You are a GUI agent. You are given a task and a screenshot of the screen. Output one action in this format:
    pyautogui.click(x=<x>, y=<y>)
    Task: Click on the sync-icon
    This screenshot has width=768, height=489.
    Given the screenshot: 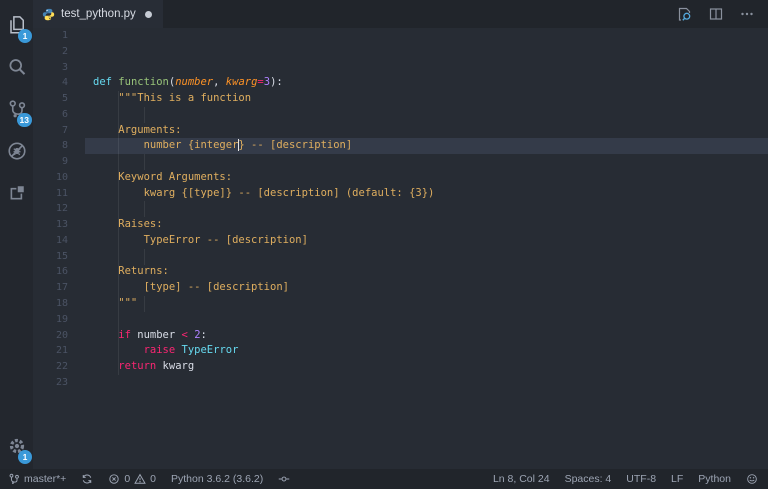 What is the action you would take?
    pyautogui.click(x=87, y=479)
    